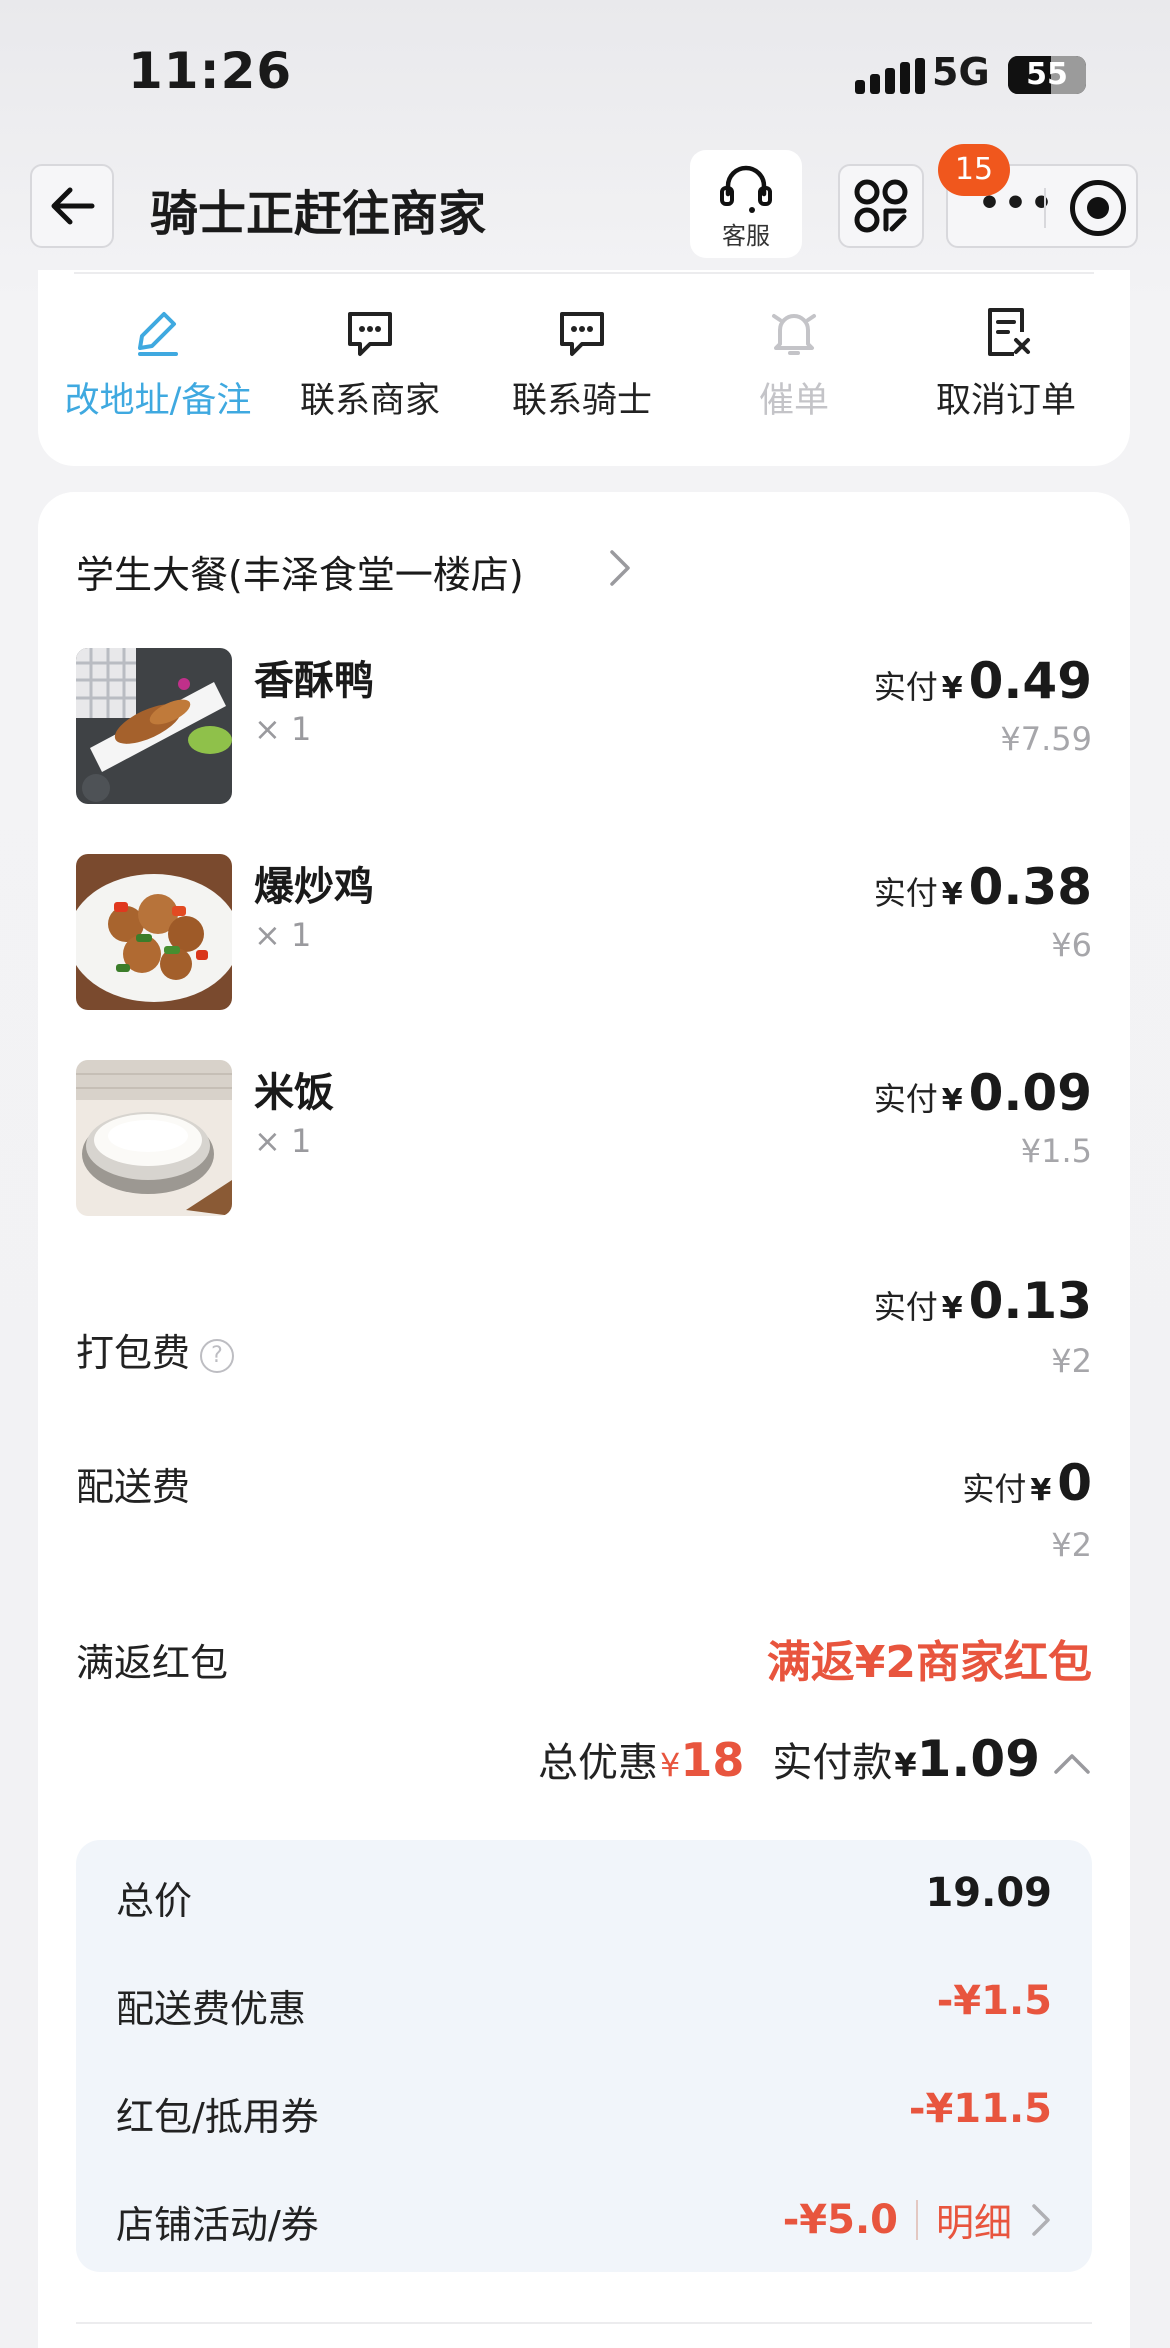 The image size is (1170, 2348). What do you see at coordinates (370, 362) in the screenshot?
I see `contact-merchant-action: 联系商家` at bounding box center [370, 362].